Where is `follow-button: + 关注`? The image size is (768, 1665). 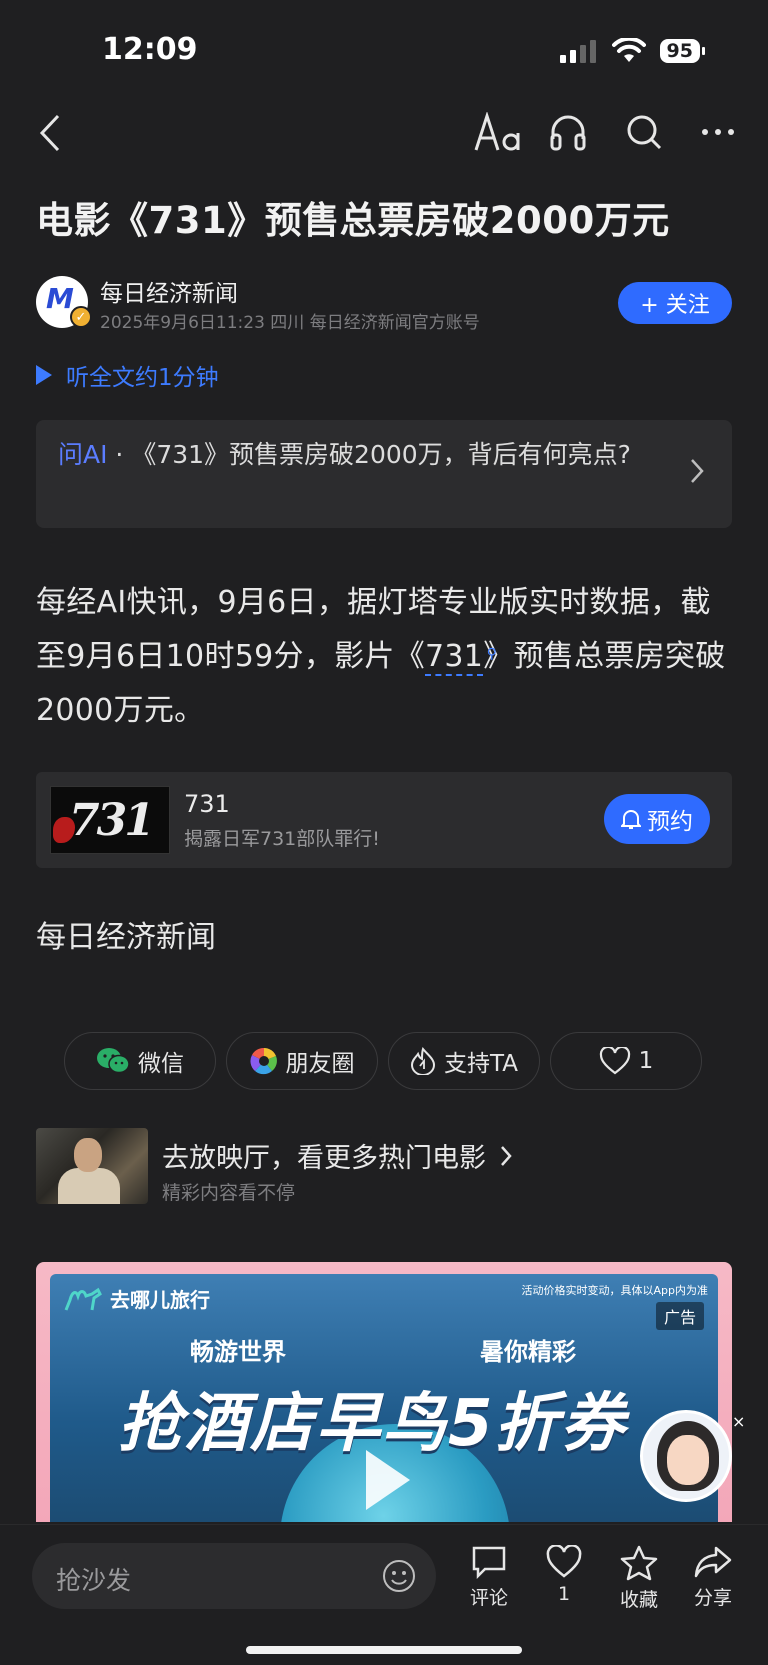 follow-button: + 关注 is located at coordinates (675, 303).